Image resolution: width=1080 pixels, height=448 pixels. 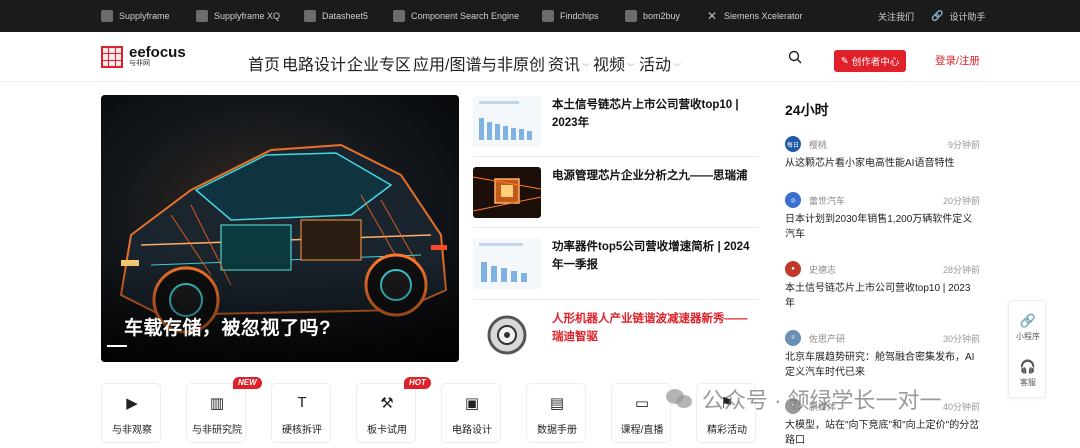 I want to click on feed-time: 9分钟前, so click(x=963, y=144).